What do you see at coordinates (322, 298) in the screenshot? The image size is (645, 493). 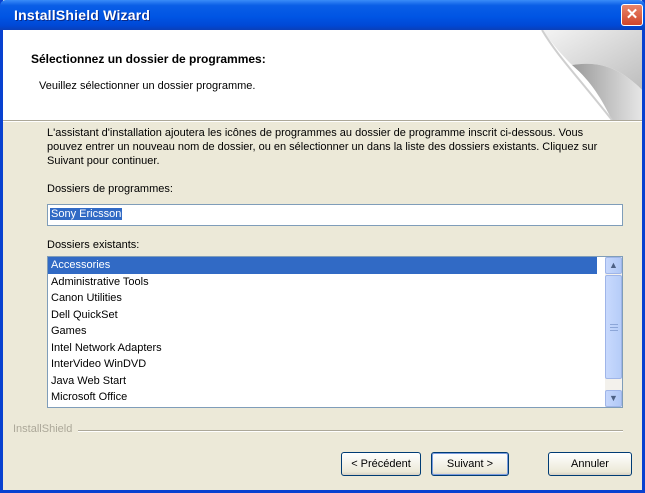 I see `list-item-canon-utilities: Canon Utilities` at bounding box center [322, 298].